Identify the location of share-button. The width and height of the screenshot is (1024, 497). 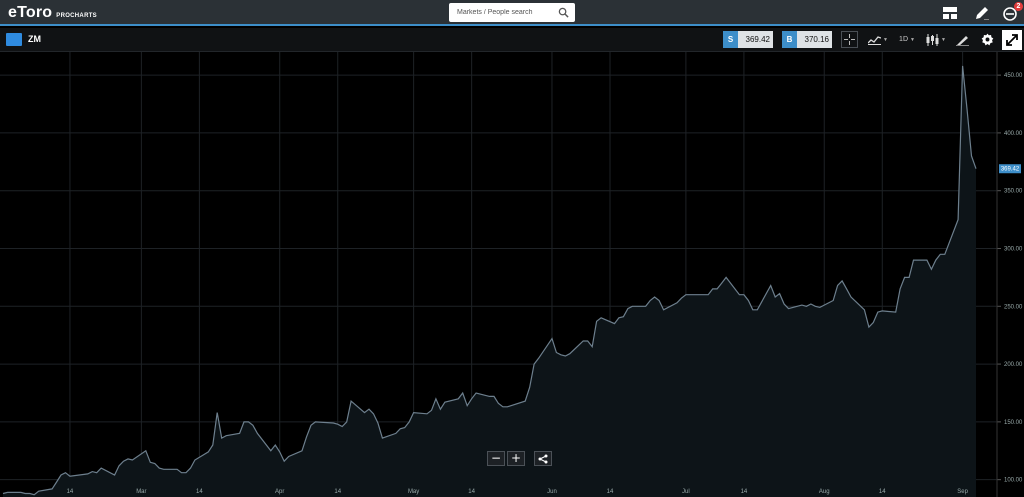
(543, 458).